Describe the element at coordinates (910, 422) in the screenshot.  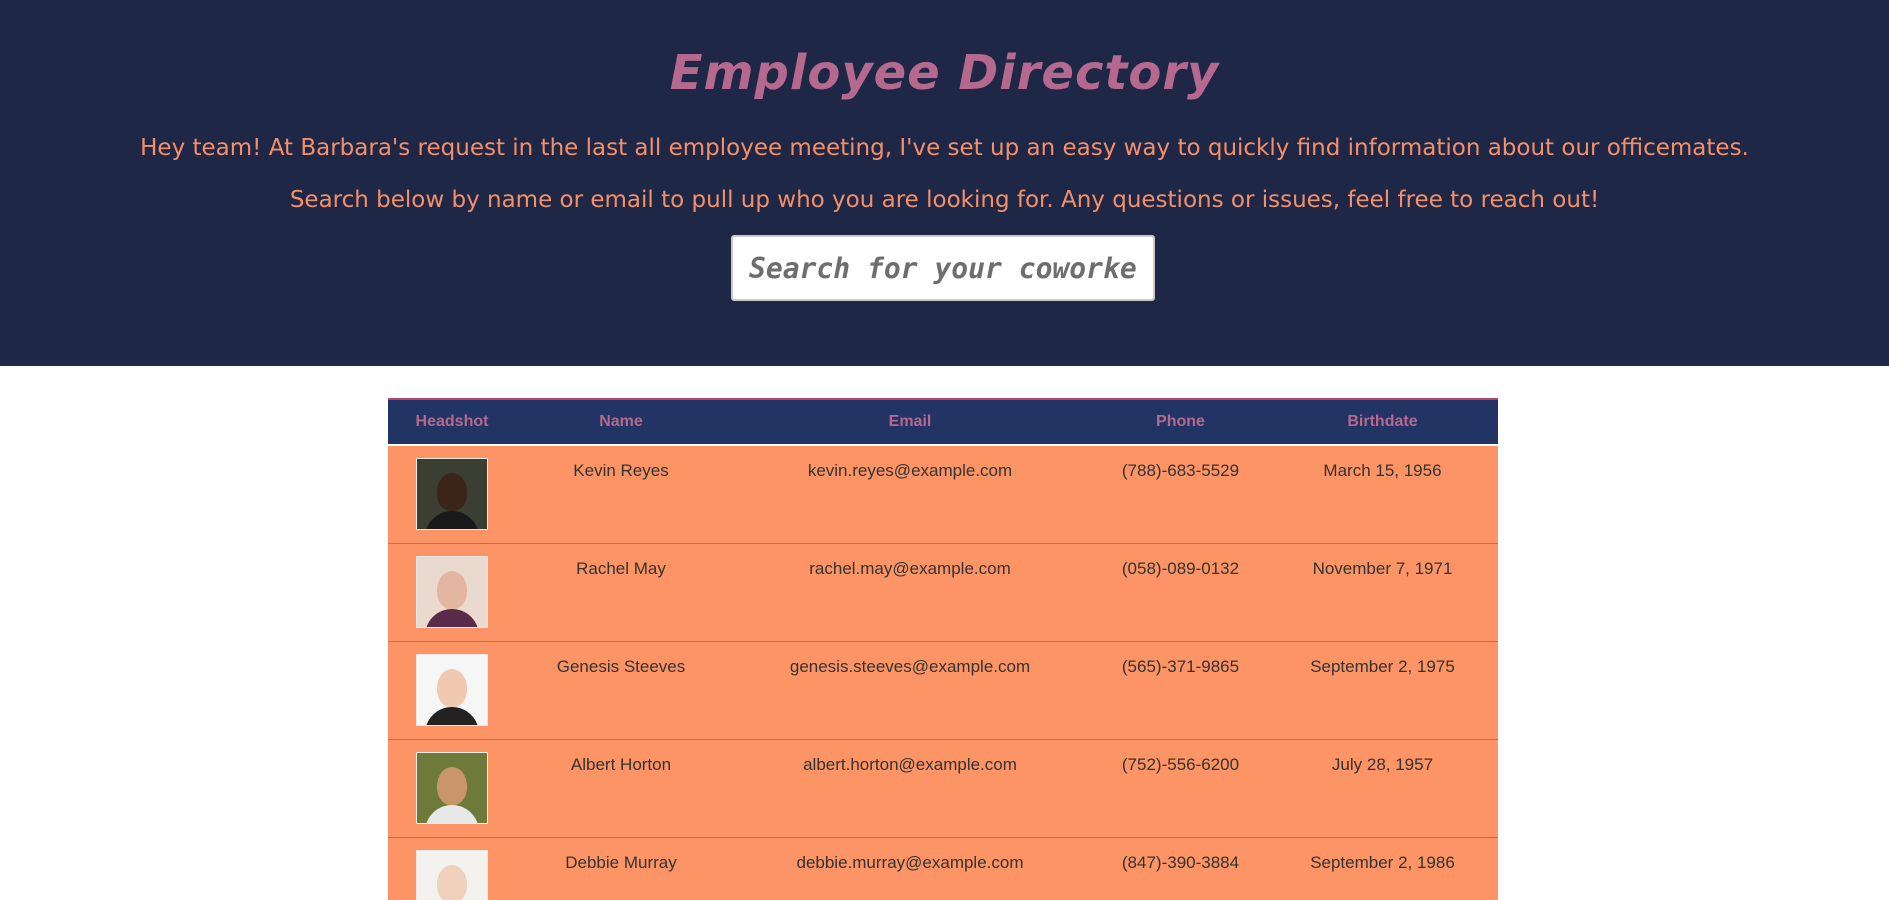
I see `column-header-email: Email` at that location.